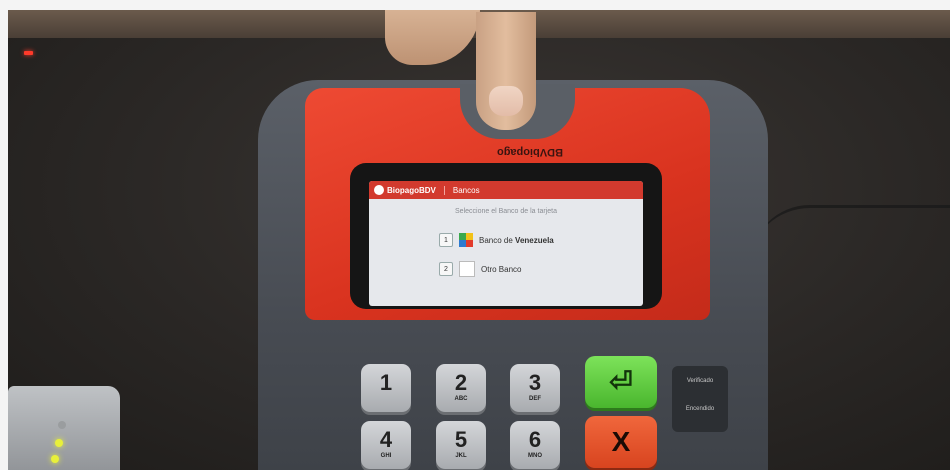  I want to click on screen-header: BiopagoBDV Bancos, so click(506, 190).